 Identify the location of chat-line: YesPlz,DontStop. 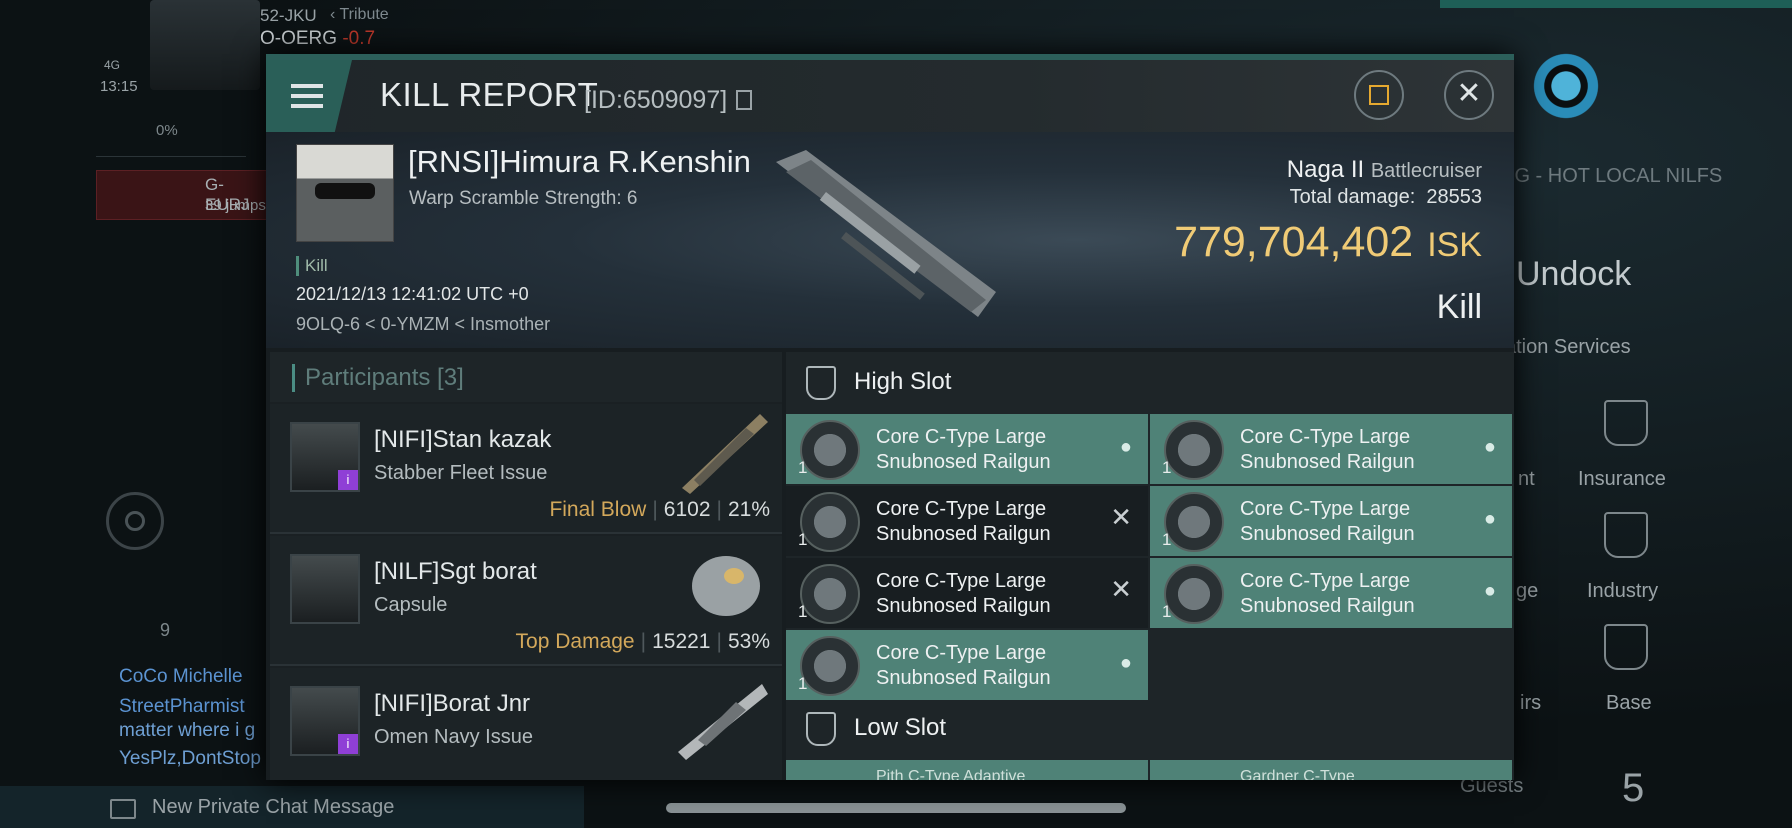
(190, 759).